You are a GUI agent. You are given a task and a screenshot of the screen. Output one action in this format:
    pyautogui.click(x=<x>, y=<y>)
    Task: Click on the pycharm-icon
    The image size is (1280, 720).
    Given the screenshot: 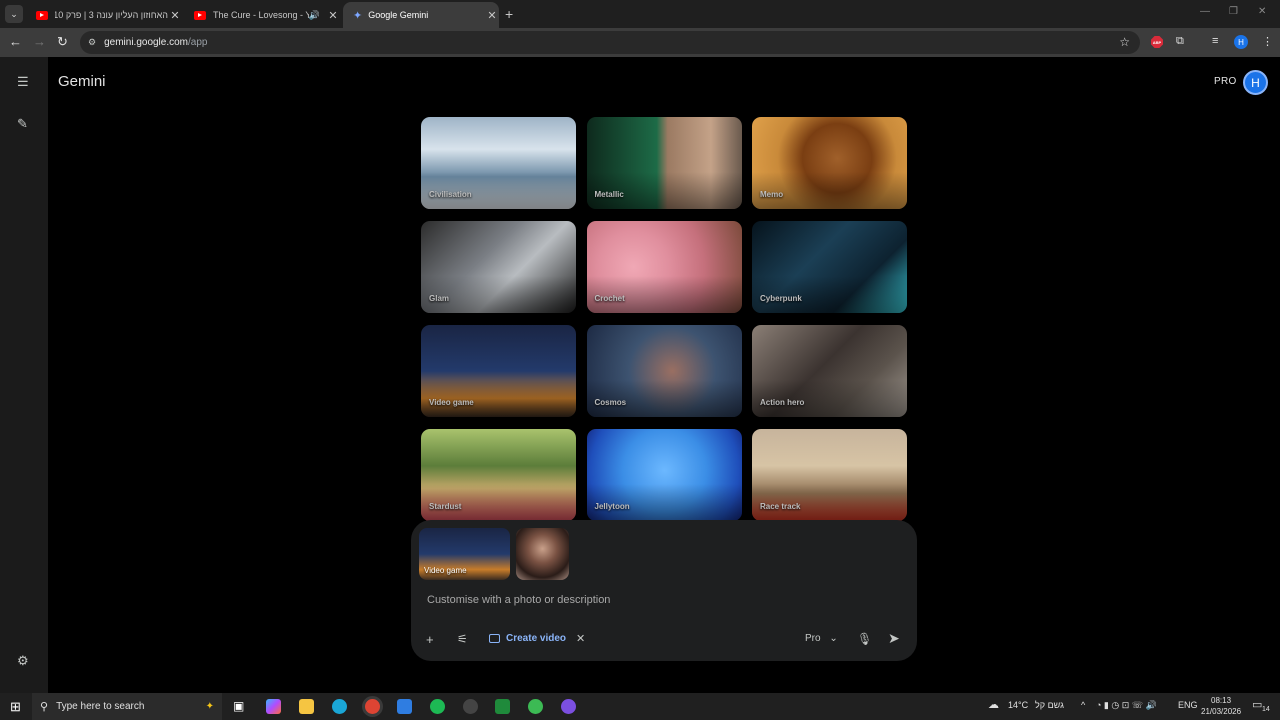 What is the action you would take?
    pyautogui.click(x=502, y=706)
    